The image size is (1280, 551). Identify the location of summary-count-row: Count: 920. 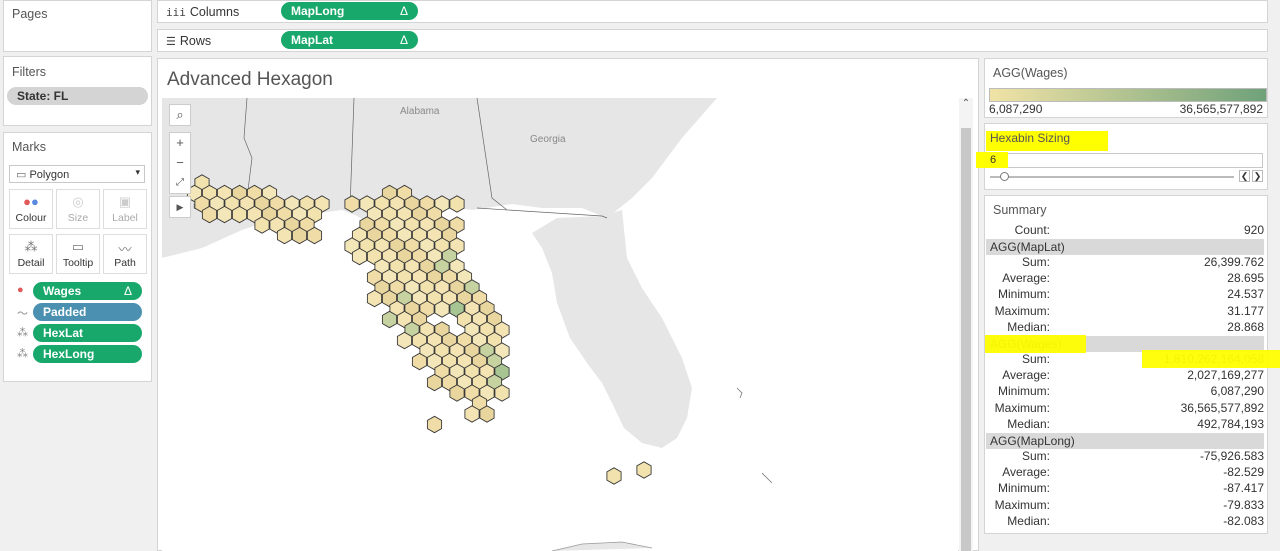
(1125, 231).